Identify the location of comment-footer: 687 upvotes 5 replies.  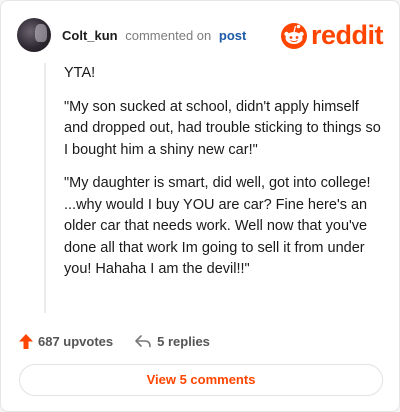
(114, 341).